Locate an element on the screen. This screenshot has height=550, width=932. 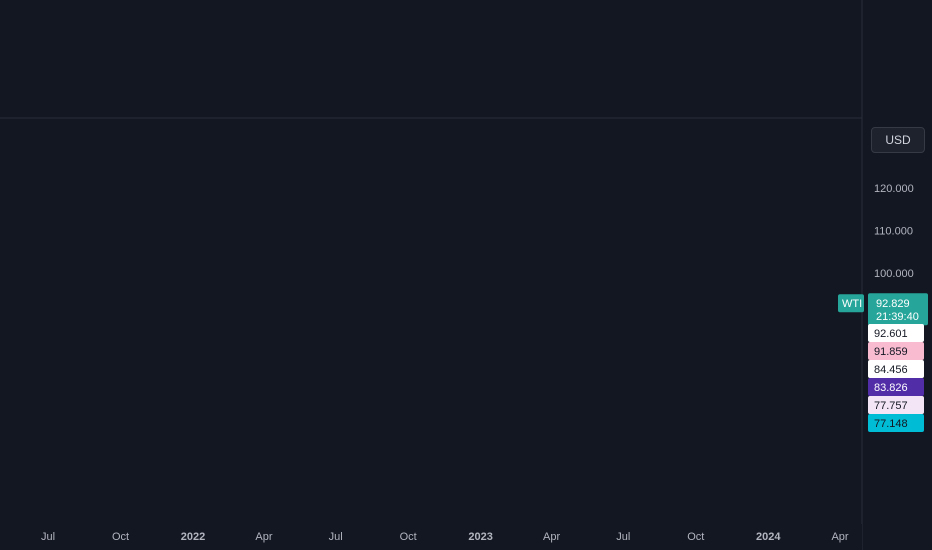
currency-button: USD is located at coordinates (898, 140).